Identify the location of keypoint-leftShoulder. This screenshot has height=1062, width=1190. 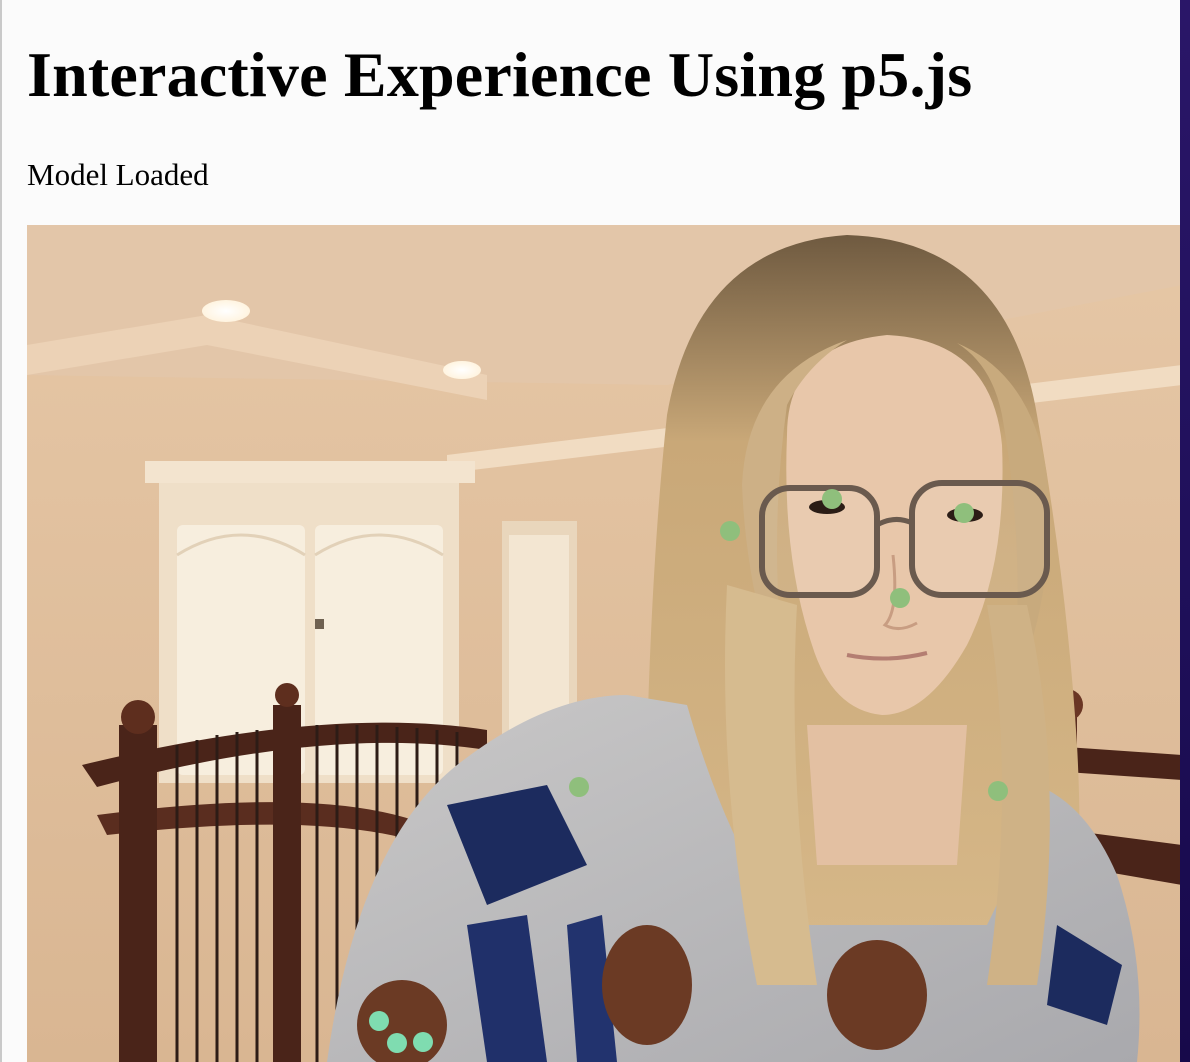
(579, 787).